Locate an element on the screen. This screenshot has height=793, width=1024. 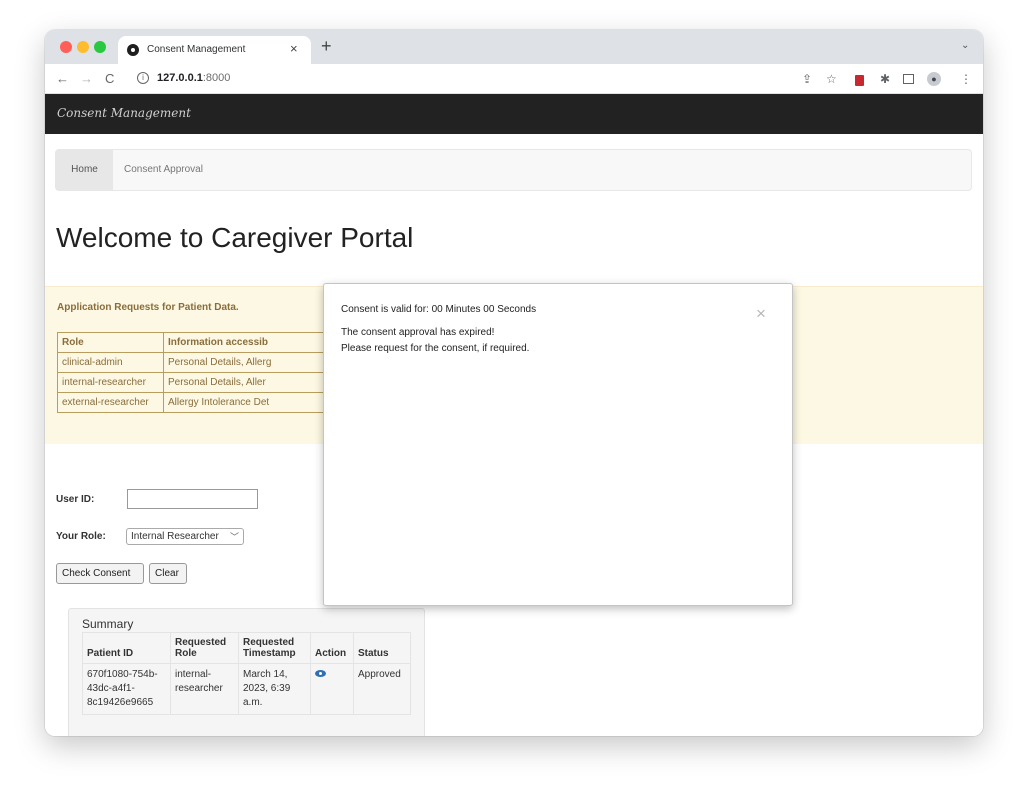
col-header-requested-timestamp: Requested Timestamp is located at coordinates (274, 648).